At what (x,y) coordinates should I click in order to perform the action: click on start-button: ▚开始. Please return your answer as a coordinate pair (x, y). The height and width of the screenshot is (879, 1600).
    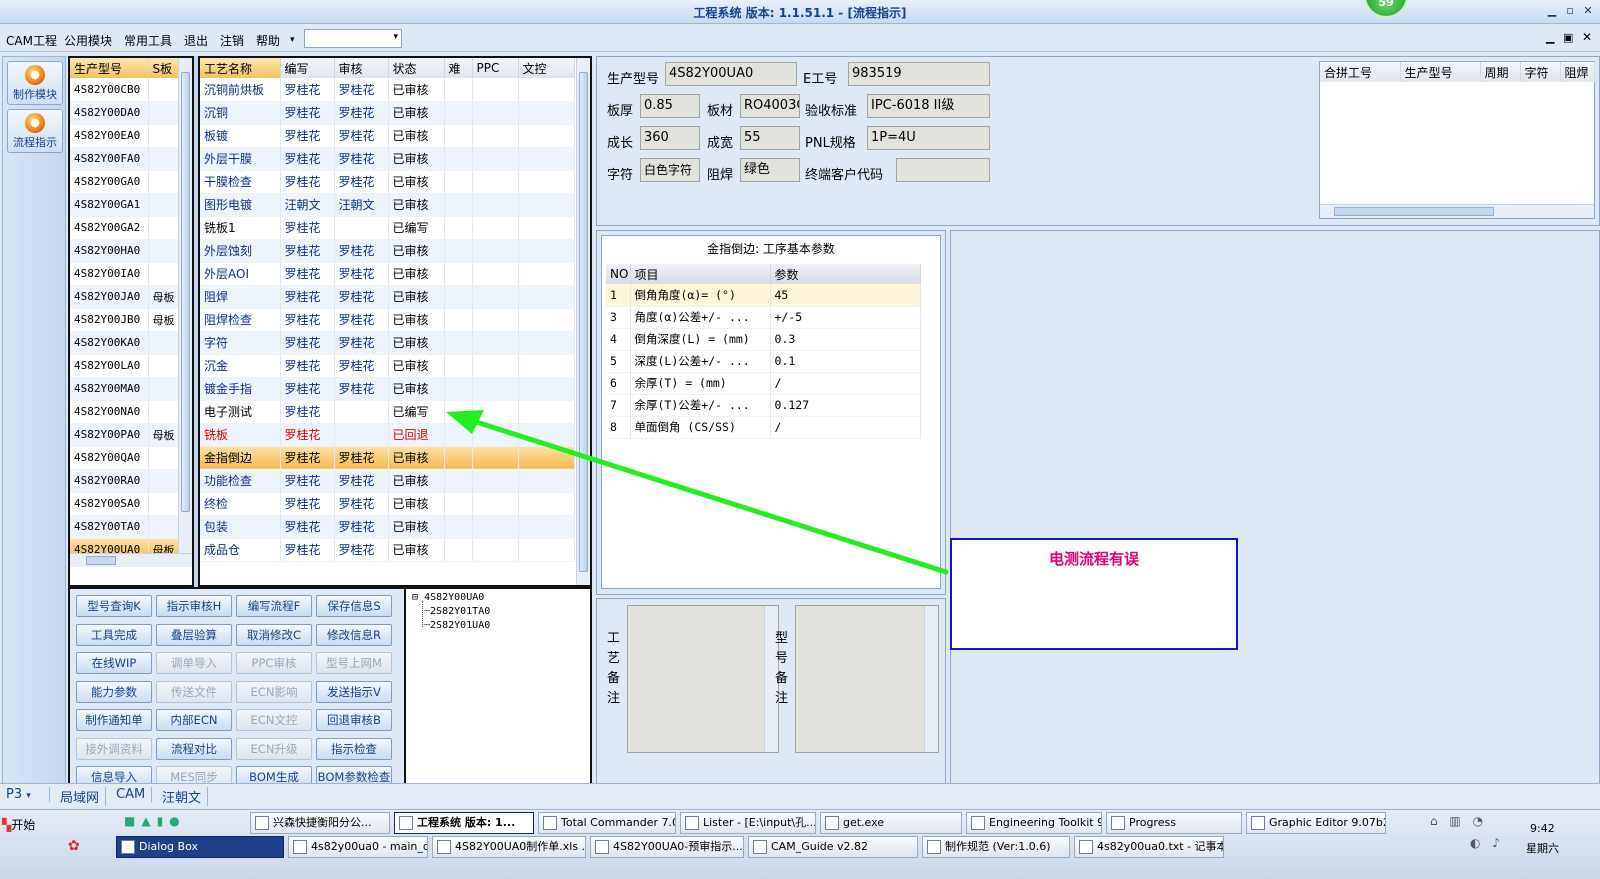
    Looking at the image, I should click on (26, 825).